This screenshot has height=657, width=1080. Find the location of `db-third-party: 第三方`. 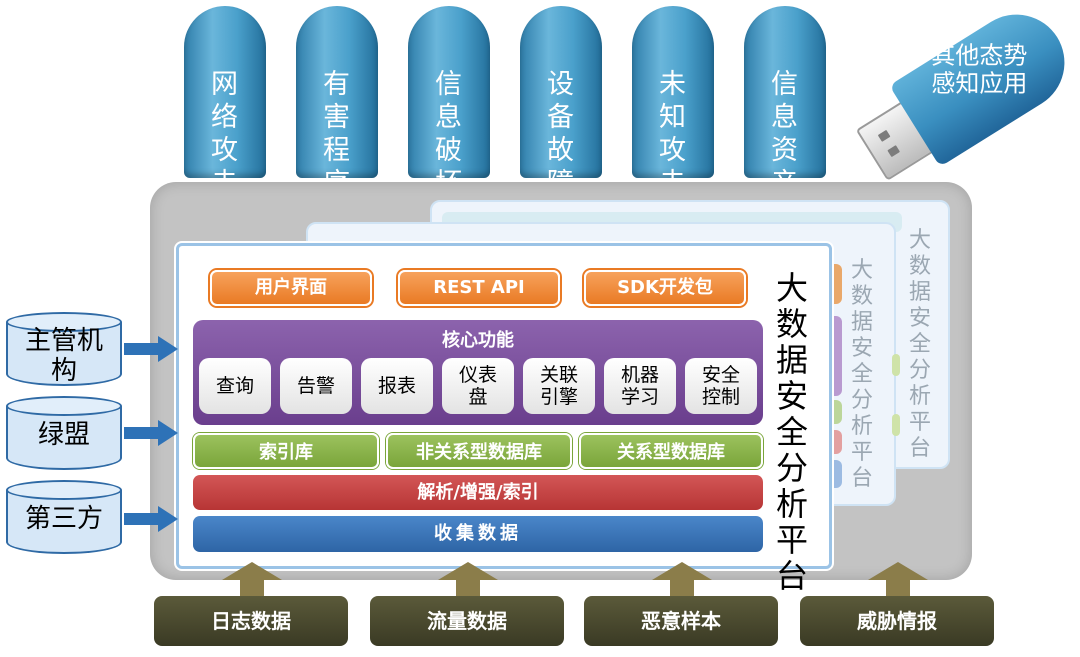

db-third-party: 第三方 is located at coordinates (64, 519).